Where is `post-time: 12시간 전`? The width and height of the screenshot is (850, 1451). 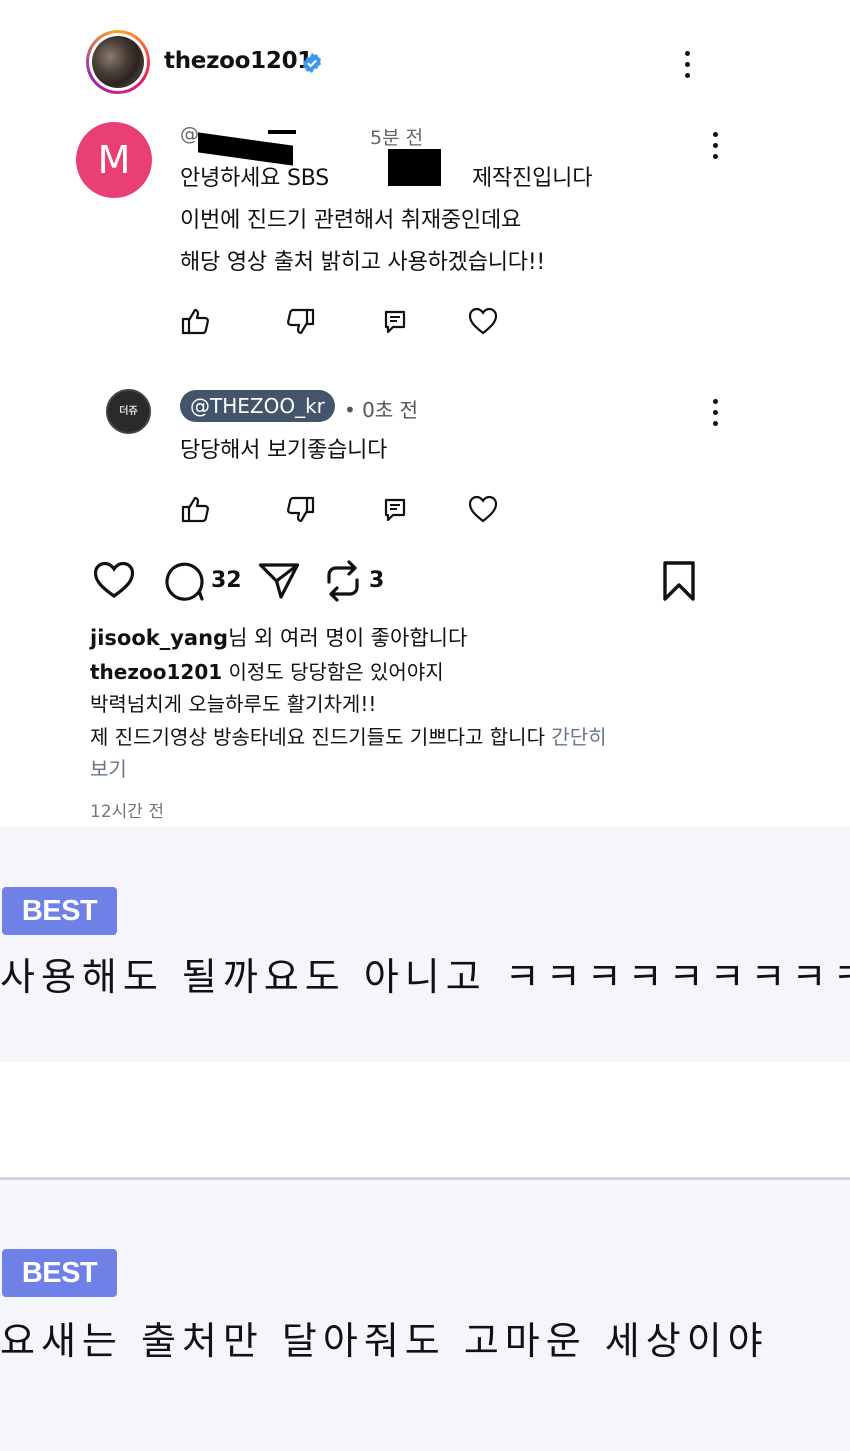 post-time: 12시간 전 is located at coordinates (127, 812).